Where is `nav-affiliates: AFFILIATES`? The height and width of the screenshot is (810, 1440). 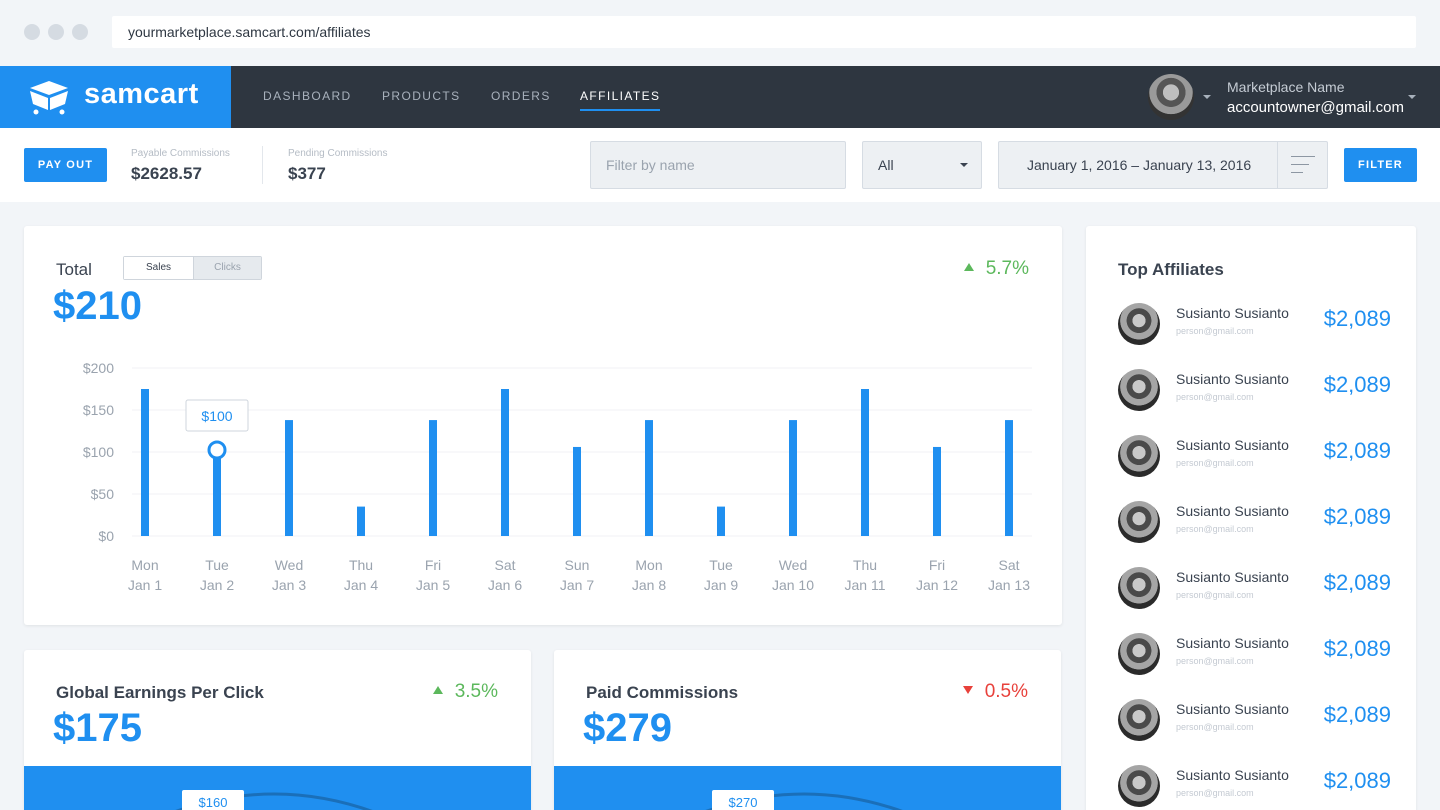 nav-affiliates: AFFILIATES is located at coordinates (620, 100).